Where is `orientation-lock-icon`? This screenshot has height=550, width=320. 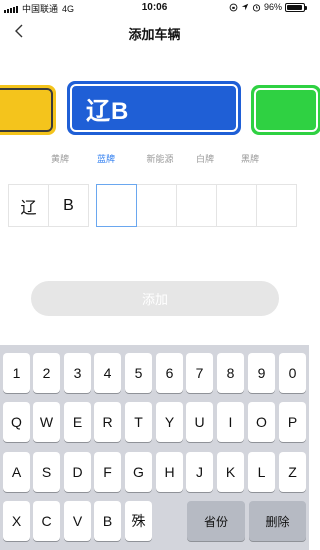
orientation-lock-icon is located at coordinates (233, 7).